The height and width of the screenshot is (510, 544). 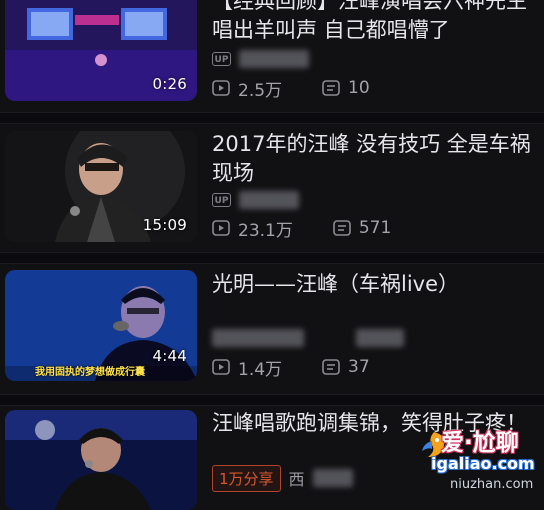 I want to click on watermark-url: igaliao.com, so click(x=483, y=463).